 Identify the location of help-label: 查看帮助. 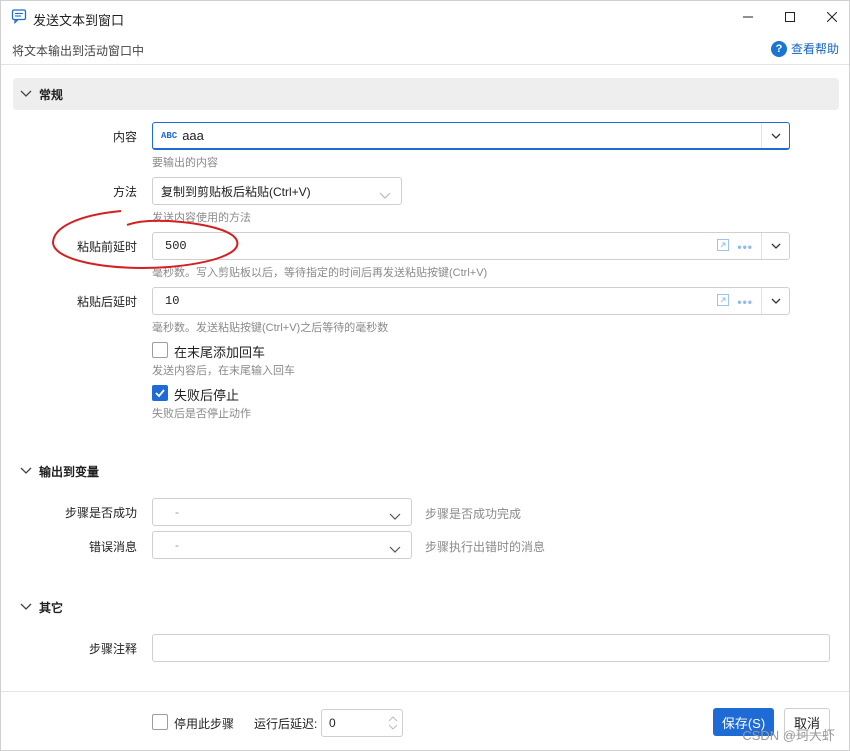
(814, 49).